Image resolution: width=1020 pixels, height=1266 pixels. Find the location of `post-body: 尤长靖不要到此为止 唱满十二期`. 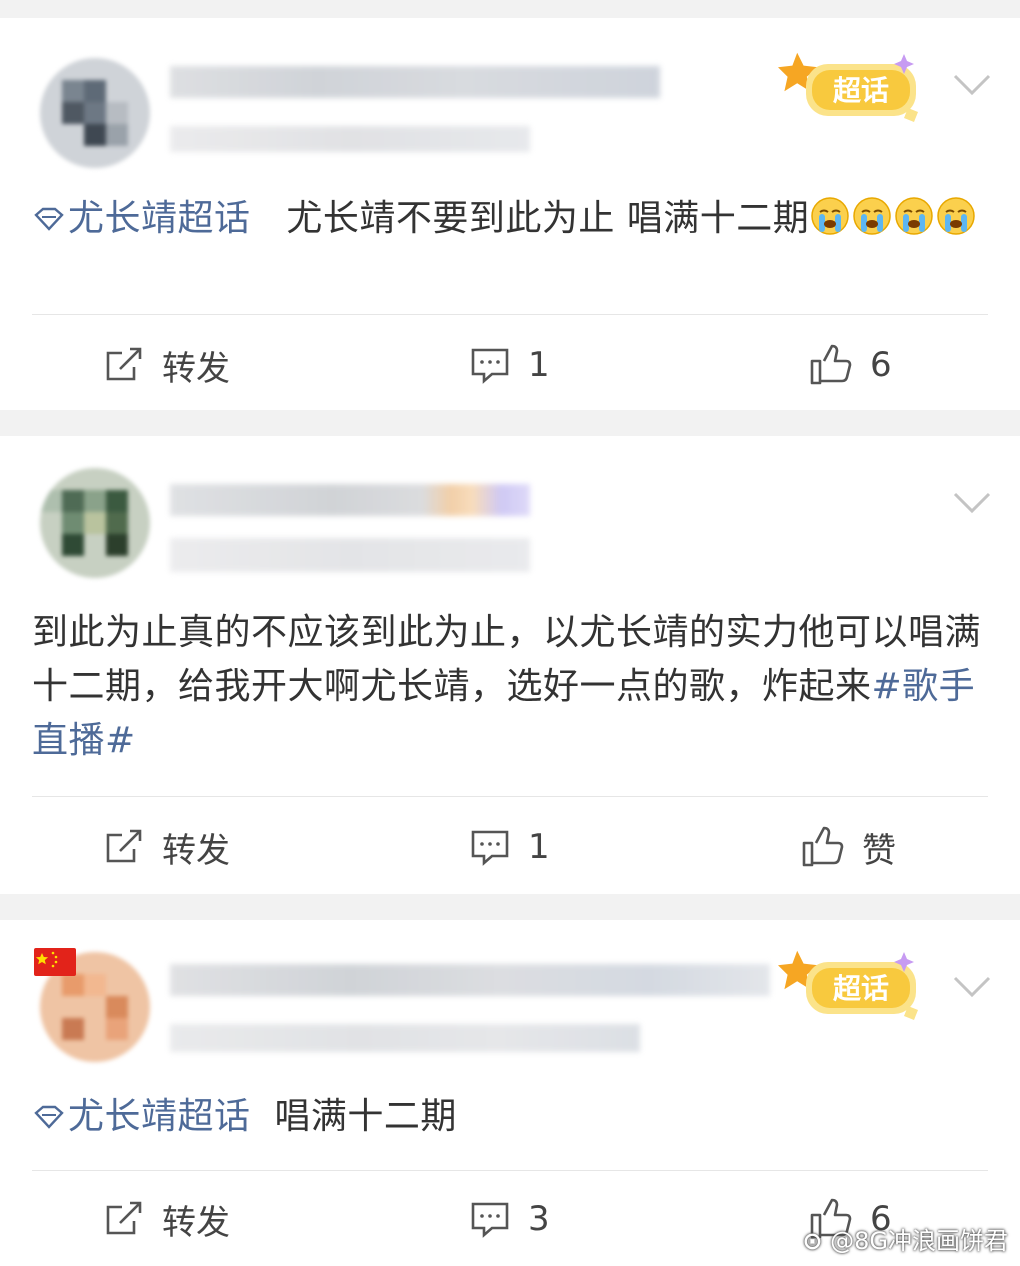

post-body: 尤长靖不要到此为止 唱满十二期 is located at coordinates (548, 218).